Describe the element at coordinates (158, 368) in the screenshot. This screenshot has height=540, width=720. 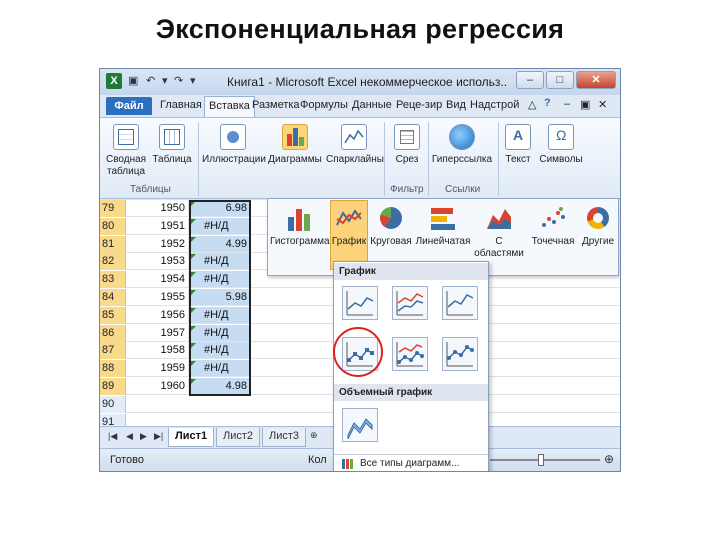
I see `year-cell: 1959` at that location.